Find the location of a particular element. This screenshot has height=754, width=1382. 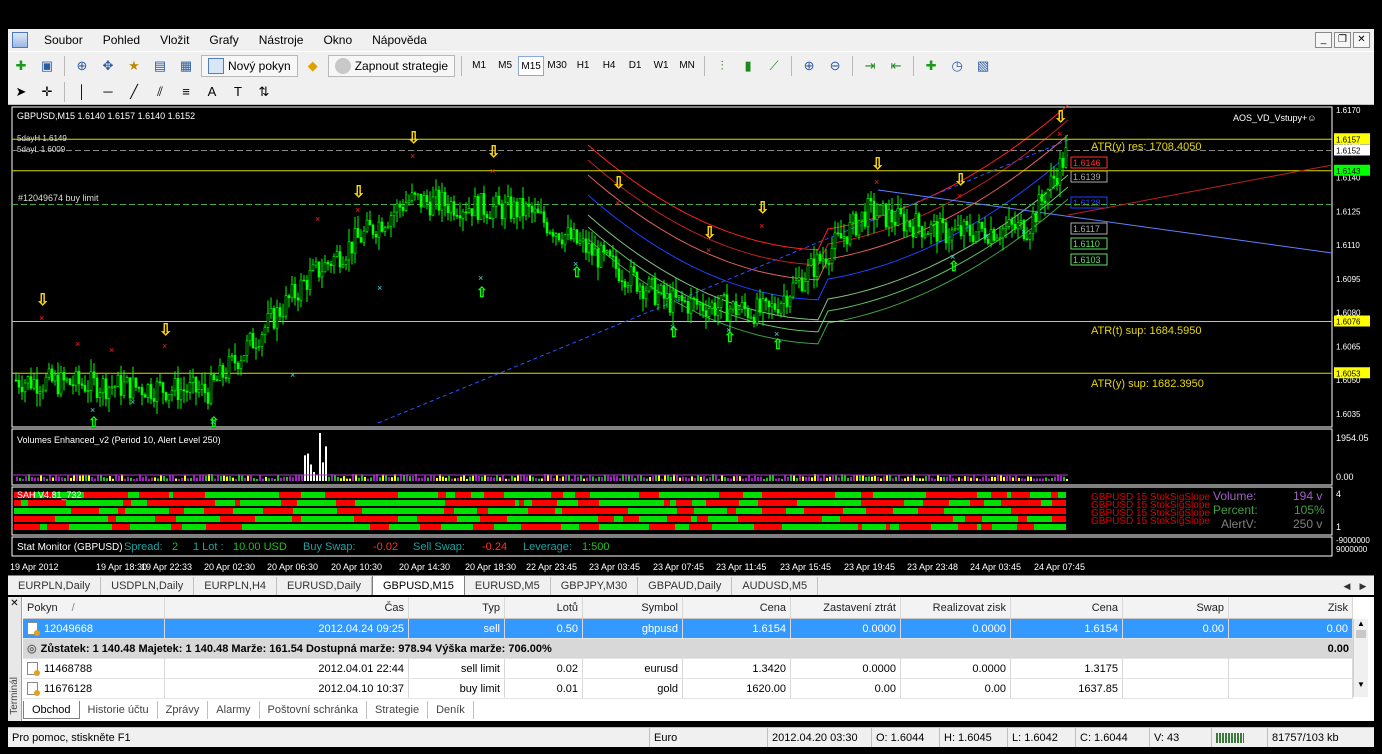

restore-icon: ❐ is located at coordinates (1342, 40).